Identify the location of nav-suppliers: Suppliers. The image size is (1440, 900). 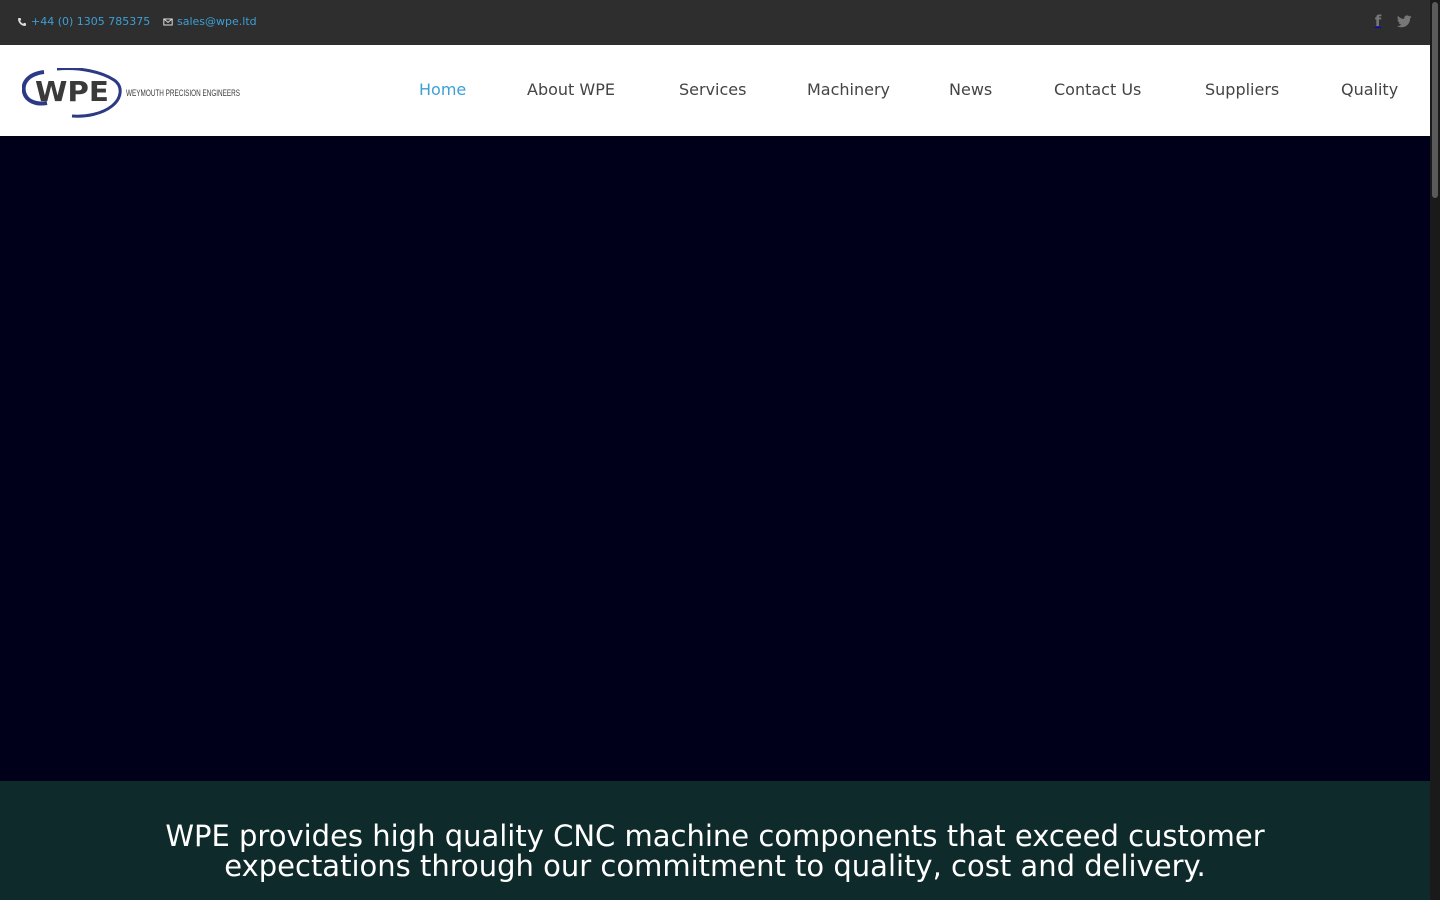
(1242, 90).